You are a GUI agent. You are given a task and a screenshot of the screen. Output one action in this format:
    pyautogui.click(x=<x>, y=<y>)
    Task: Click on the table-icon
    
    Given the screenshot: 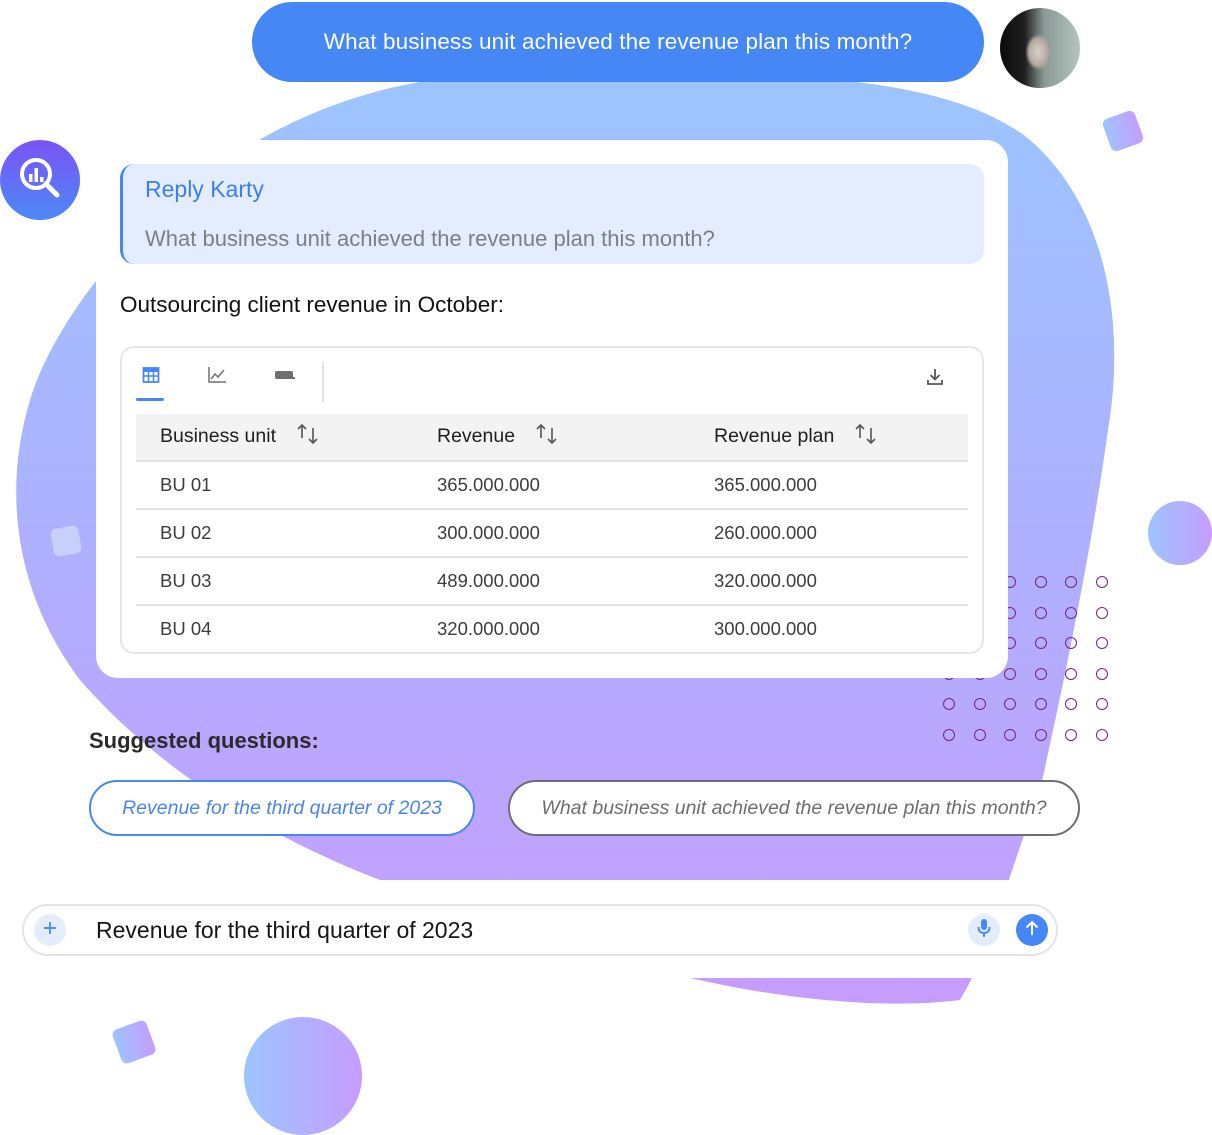 What is the action you would take?
    pyautogui.click(x=151, y=377)
    